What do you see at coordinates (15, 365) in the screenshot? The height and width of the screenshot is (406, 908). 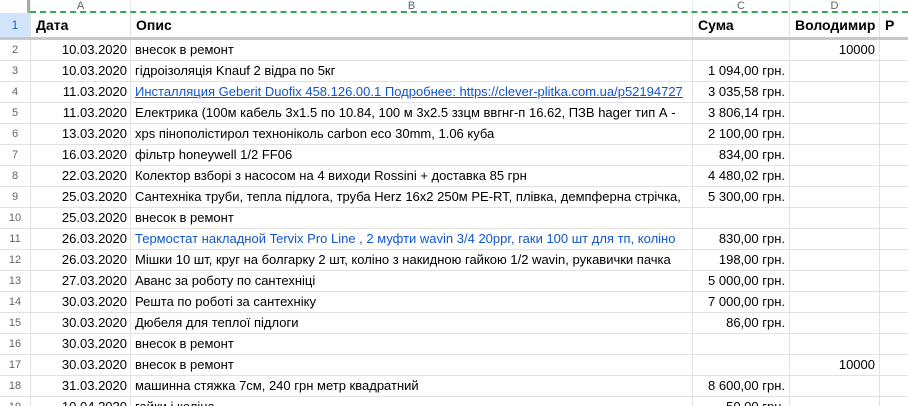 I see `row-number: 17` at bounding box center [15, 365].